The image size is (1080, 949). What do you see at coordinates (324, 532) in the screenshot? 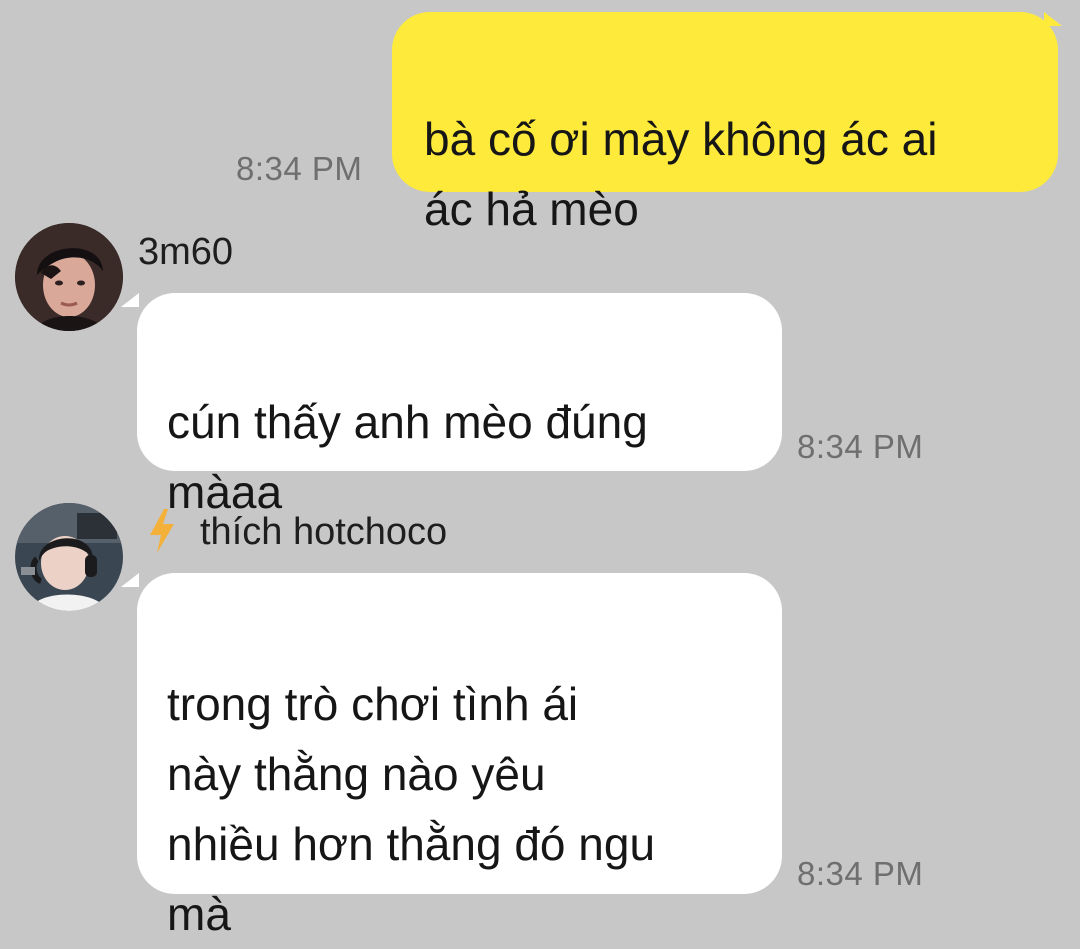
I see `sender-name: thích hotchoco` at bounding box center [324, 532].